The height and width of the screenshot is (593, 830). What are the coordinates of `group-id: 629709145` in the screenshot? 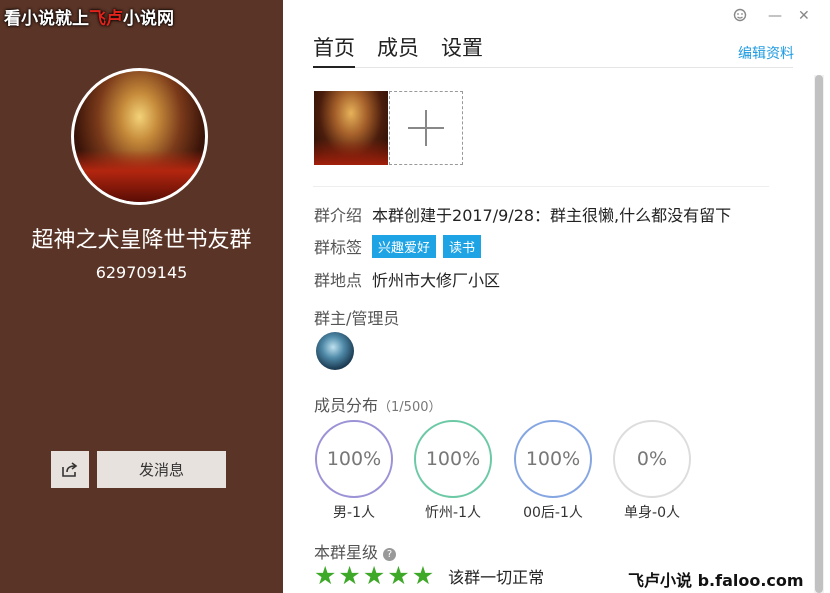 It's located at (141, 272).